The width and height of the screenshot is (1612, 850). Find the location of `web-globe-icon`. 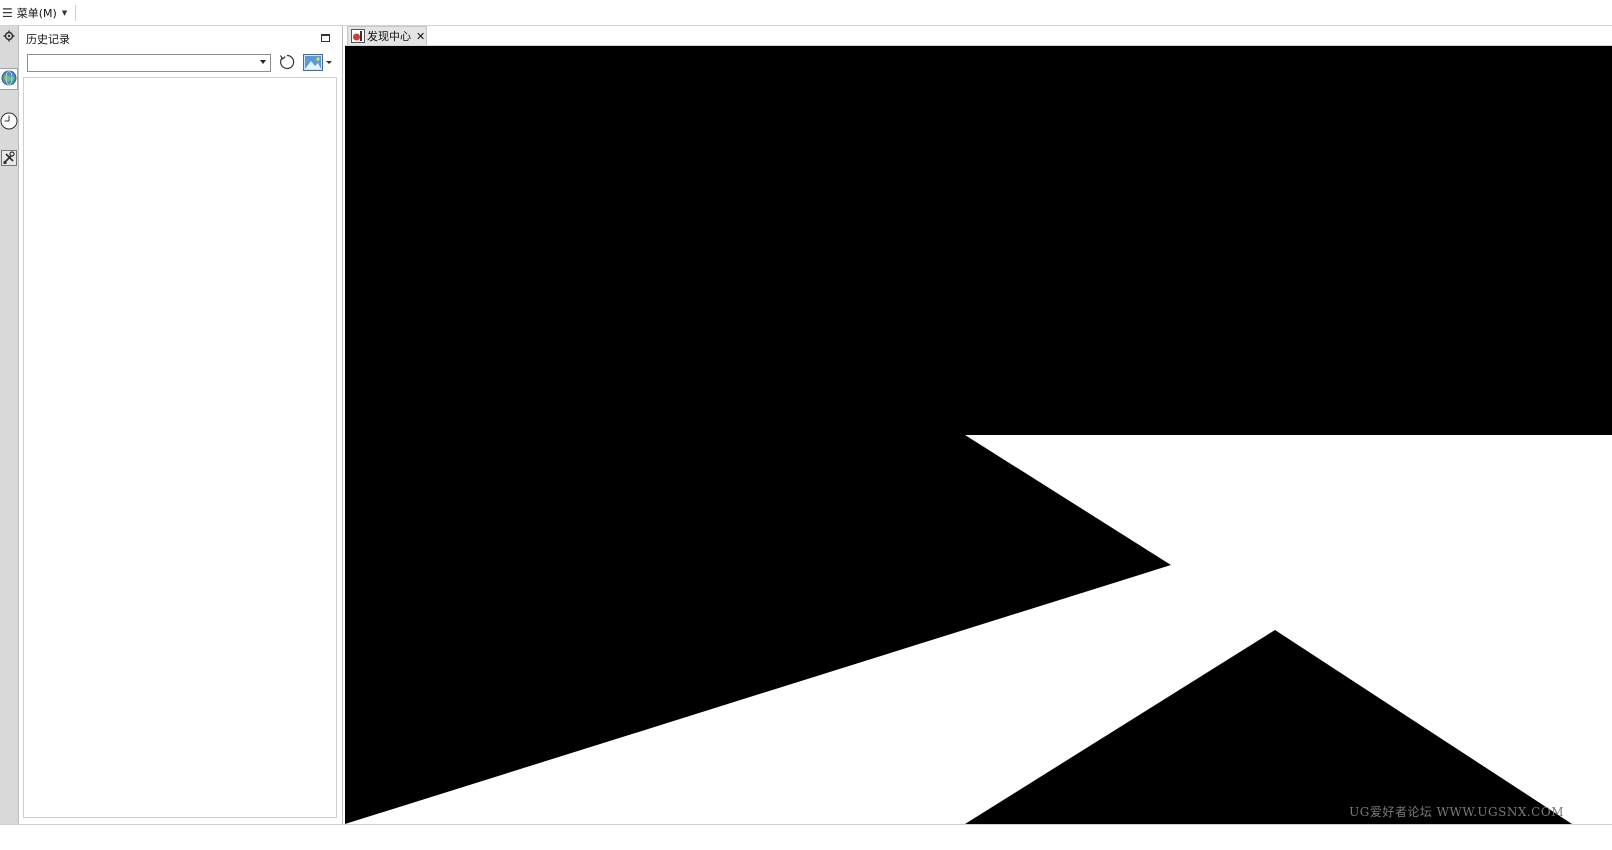

web-globe-icon is located at coordinates (9, 79).